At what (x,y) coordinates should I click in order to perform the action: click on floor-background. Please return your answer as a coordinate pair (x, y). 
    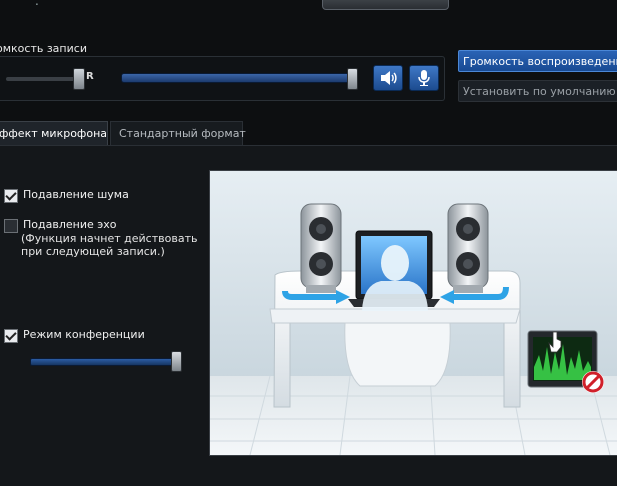
    Looking at the image, I should click on (413, 415).